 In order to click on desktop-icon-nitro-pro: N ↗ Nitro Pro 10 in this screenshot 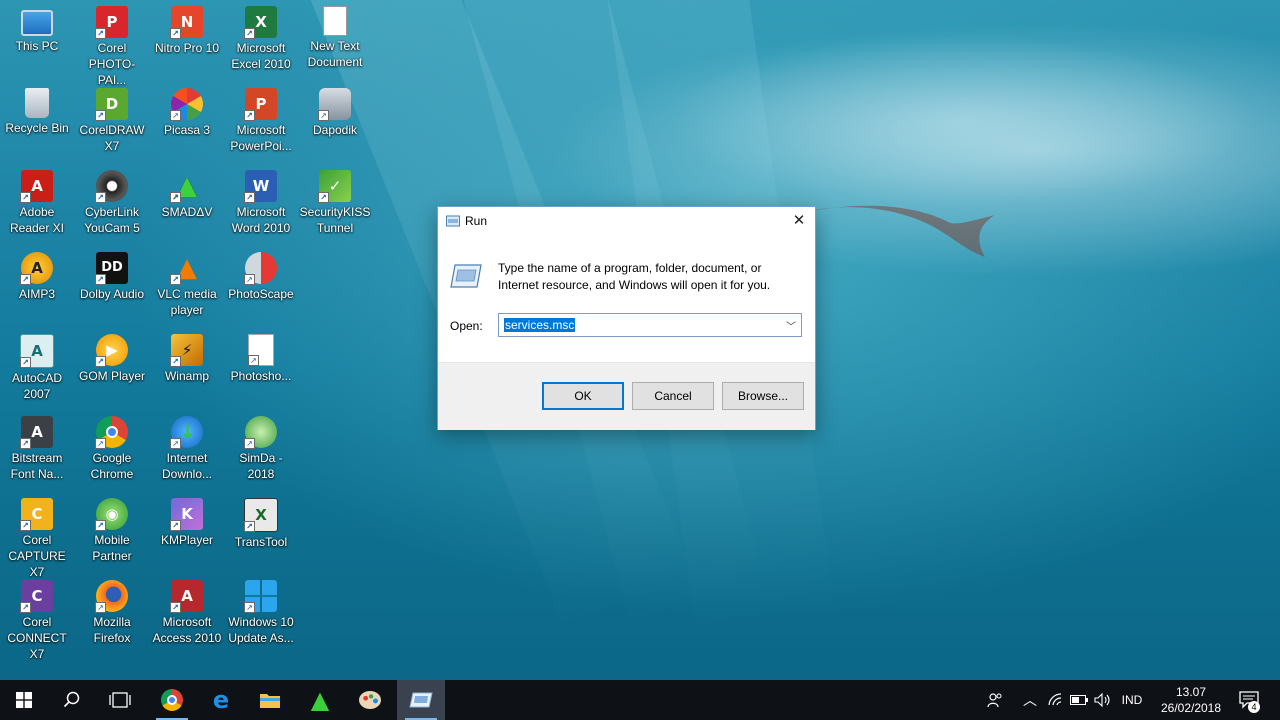, I will do `click(187, 42)`.